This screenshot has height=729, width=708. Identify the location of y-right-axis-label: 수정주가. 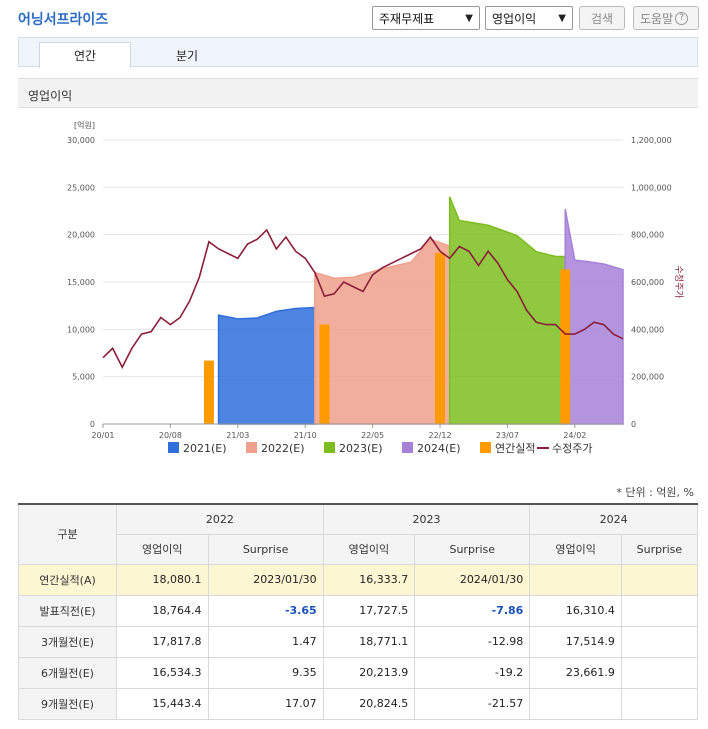
(678, 281).